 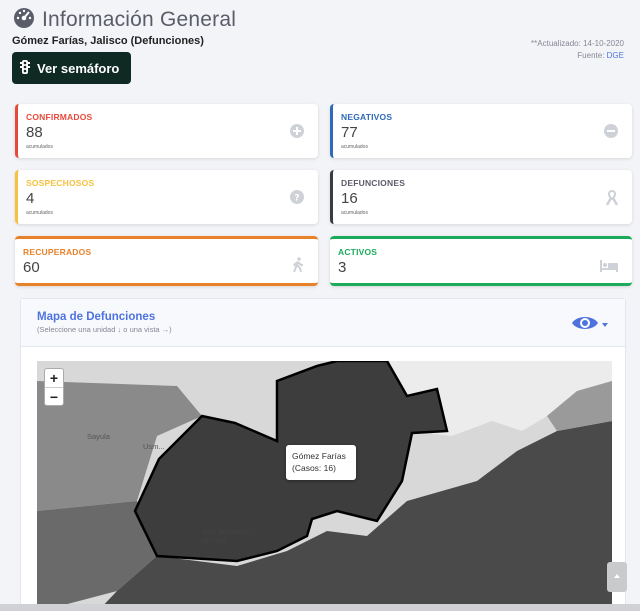 I want to click on caret-down-icon, so click(x=605, y=325).